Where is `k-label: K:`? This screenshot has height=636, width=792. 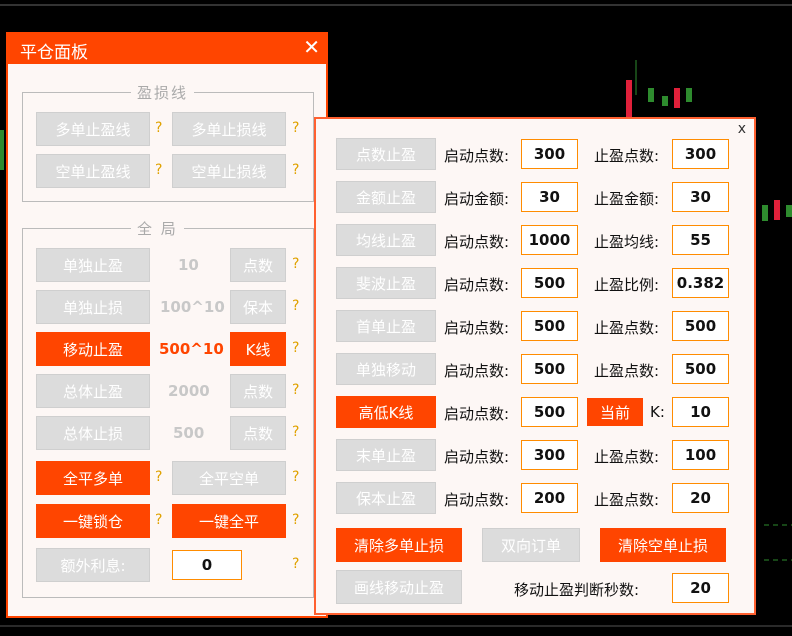
k-label: K: is located at coordinates (657, 412).